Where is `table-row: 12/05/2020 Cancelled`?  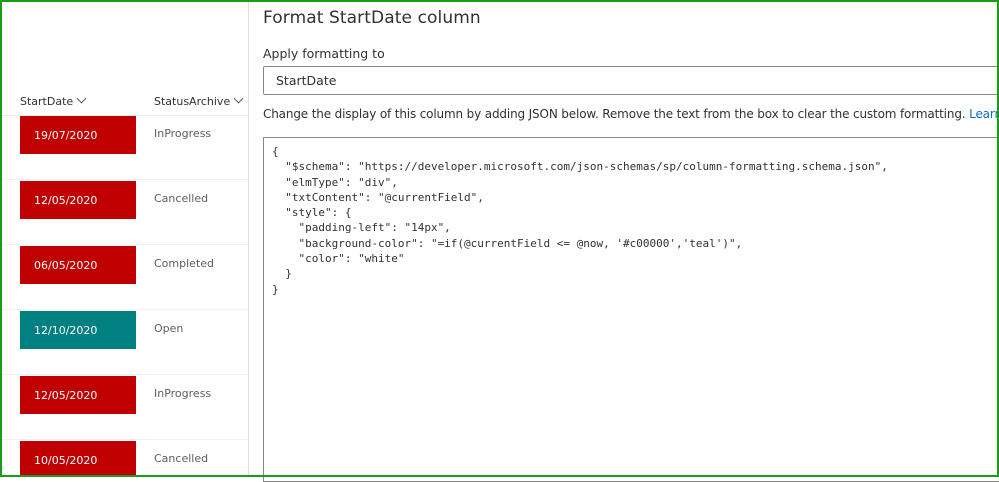
table-row: 12/05/2020 Cancelled is located at coordinates (125, 212).